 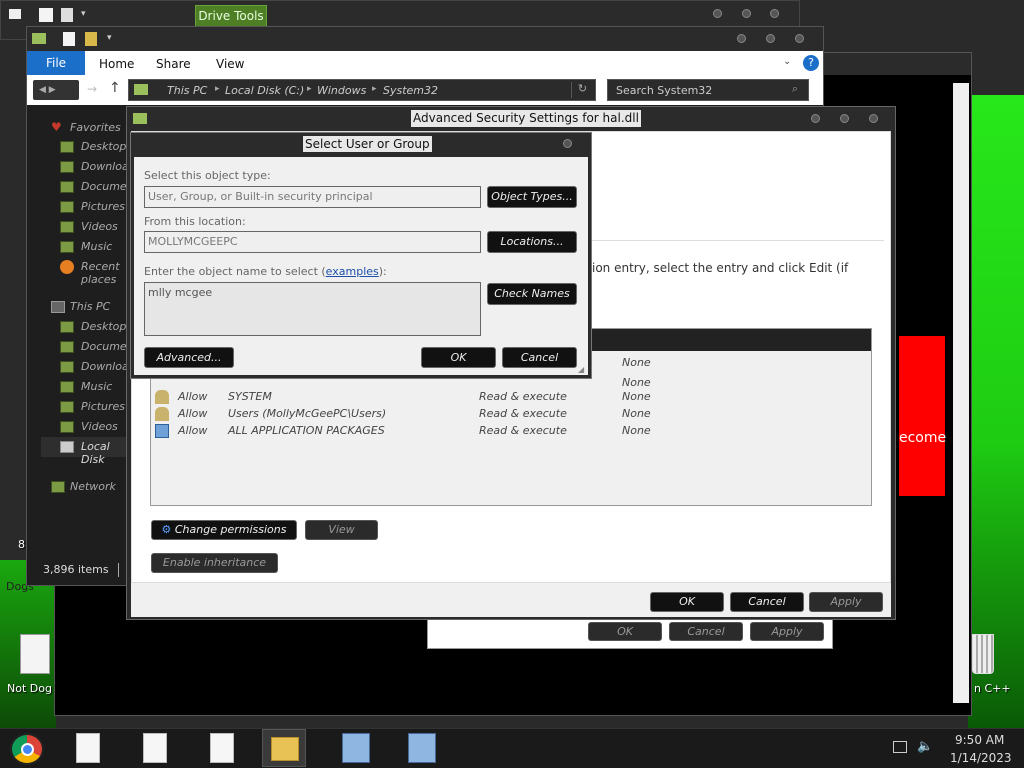 What do you see at coordinates (636, 430) in the screenshot?
I see `row-packages-inherited: None` at bounding box center [636, 430].